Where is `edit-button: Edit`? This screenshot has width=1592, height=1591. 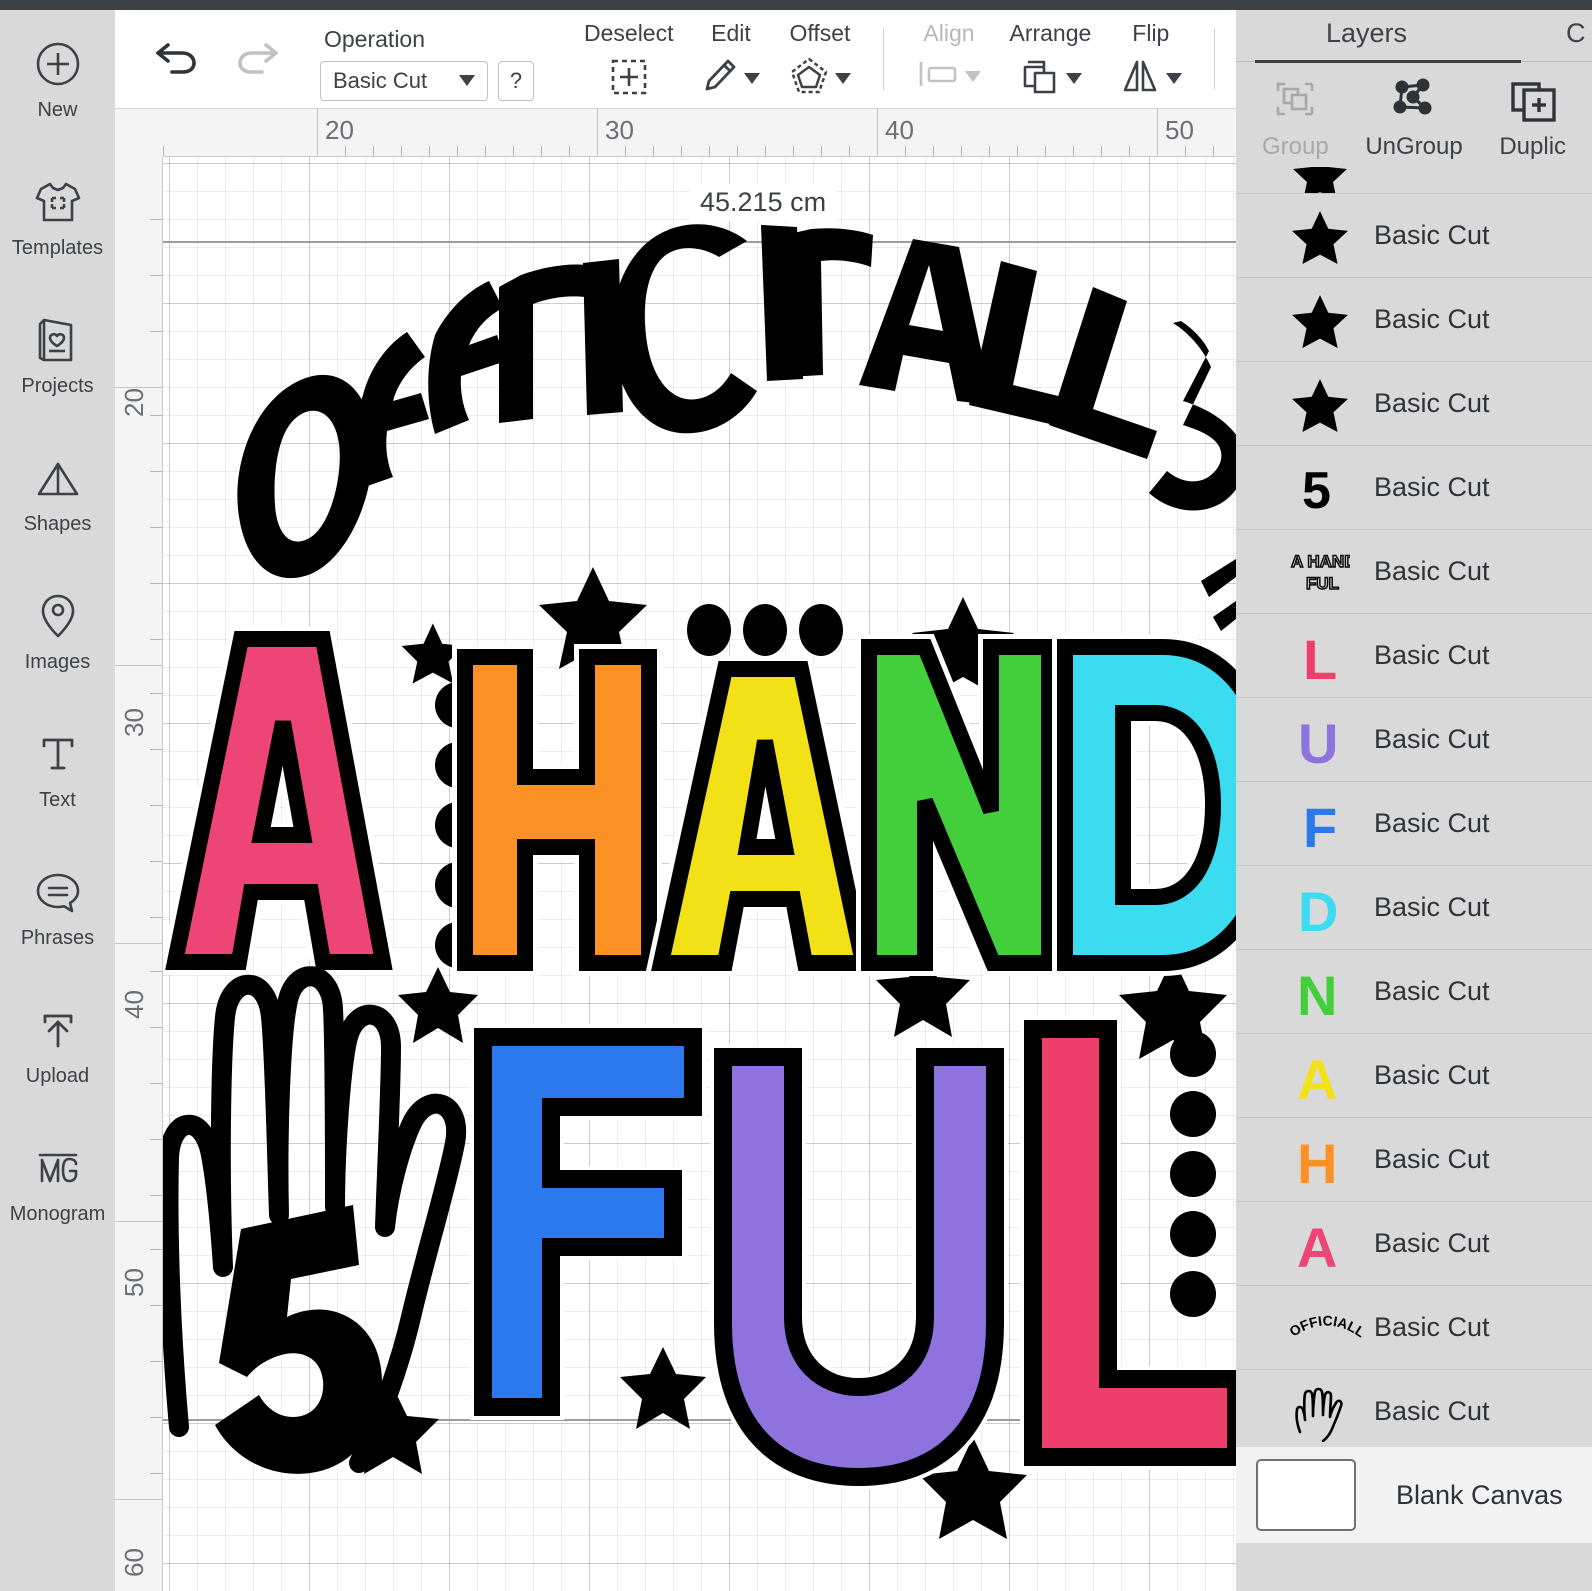 edit-button: Edit is located at coordinates (730, 55).